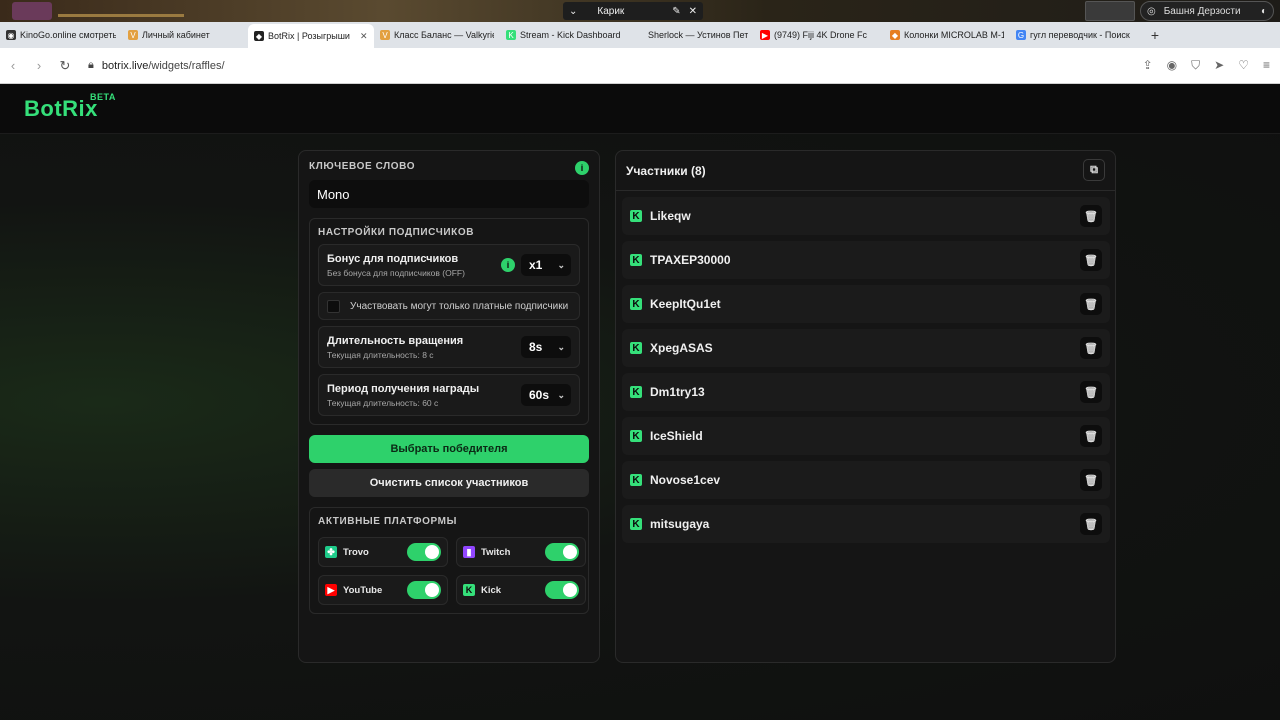 This screenshot has width=1280, height=720. I want to click on close-icon: ✕, so click(693, 11).